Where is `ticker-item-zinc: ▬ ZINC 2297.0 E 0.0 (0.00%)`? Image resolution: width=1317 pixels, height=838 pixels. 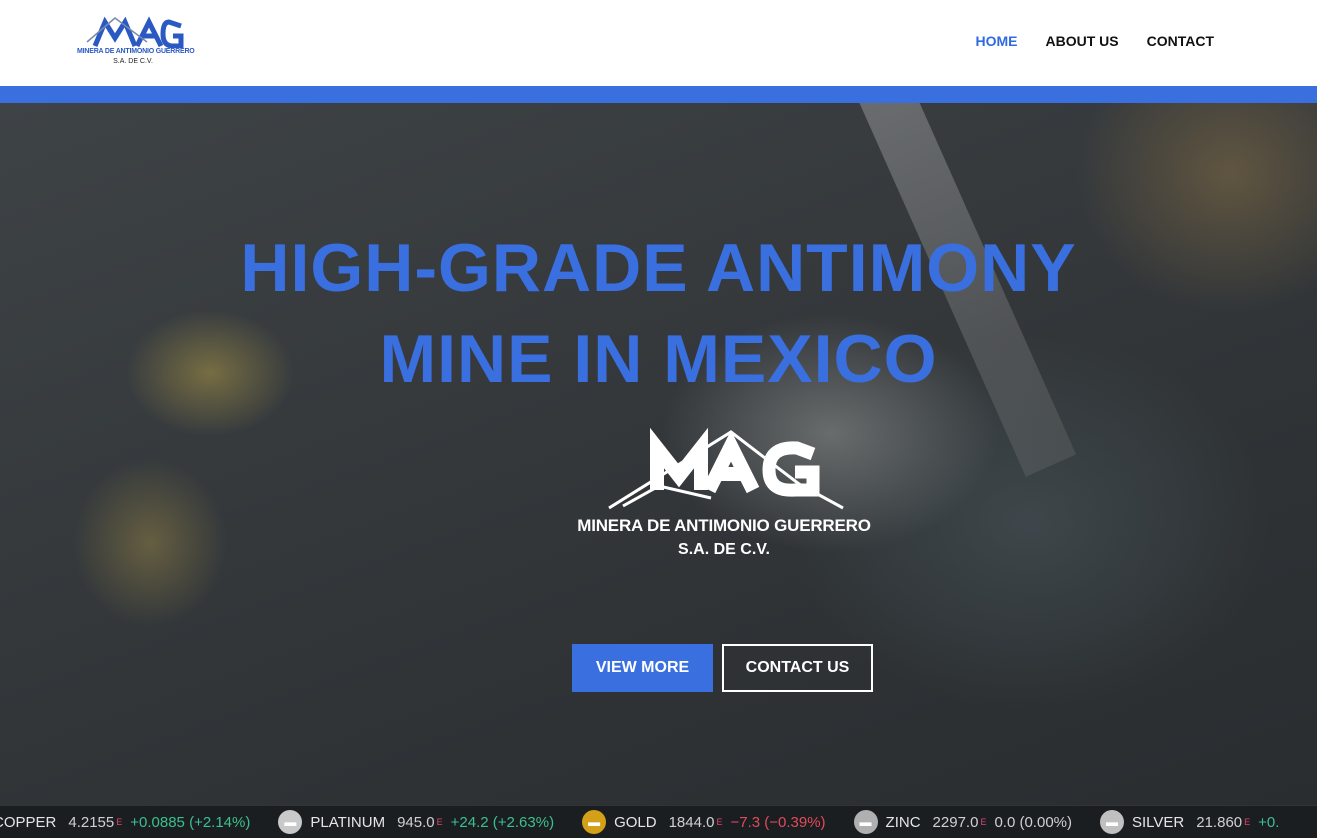
ticker-item-zinc: ▬ ZINC 2297.0 E 0.0 (0.00%) is located at coordinates (962, 822).